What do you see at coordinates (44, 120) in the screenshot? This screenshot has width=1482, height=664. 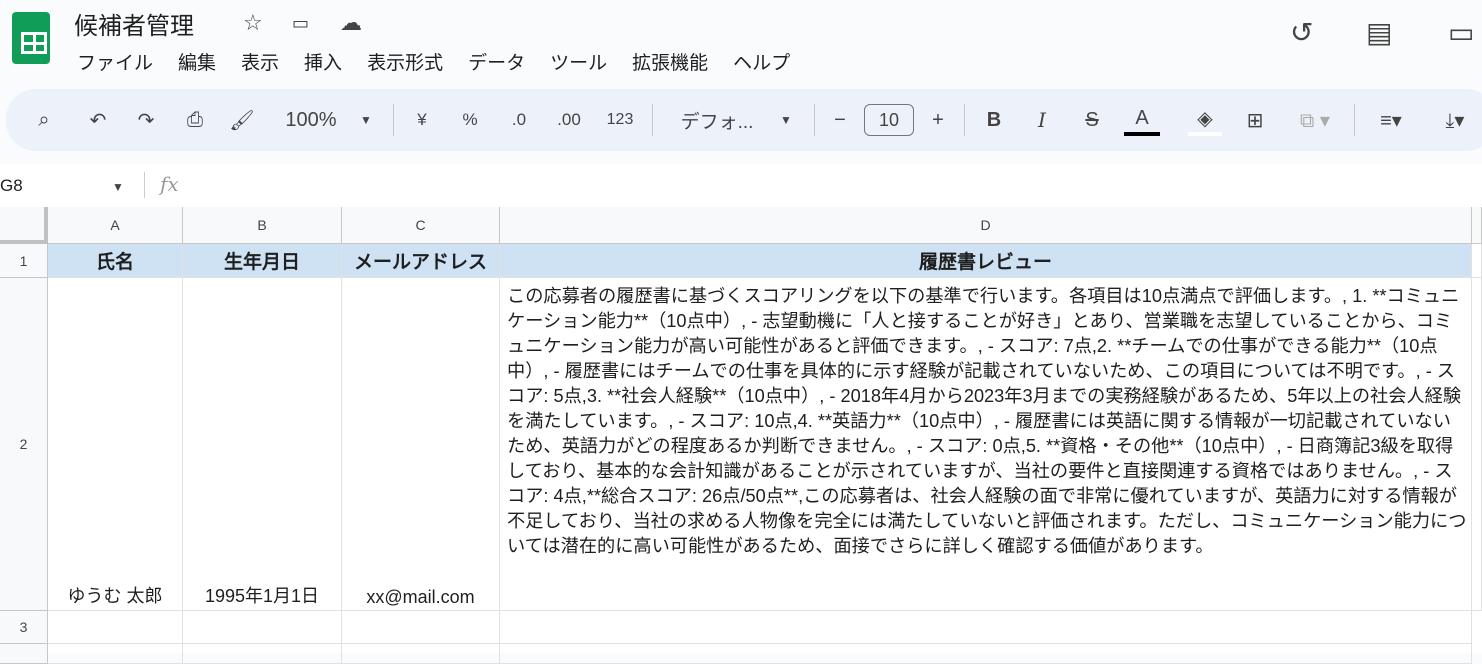 I see `search-icon: ⌕` at bounding box center [44, 120].